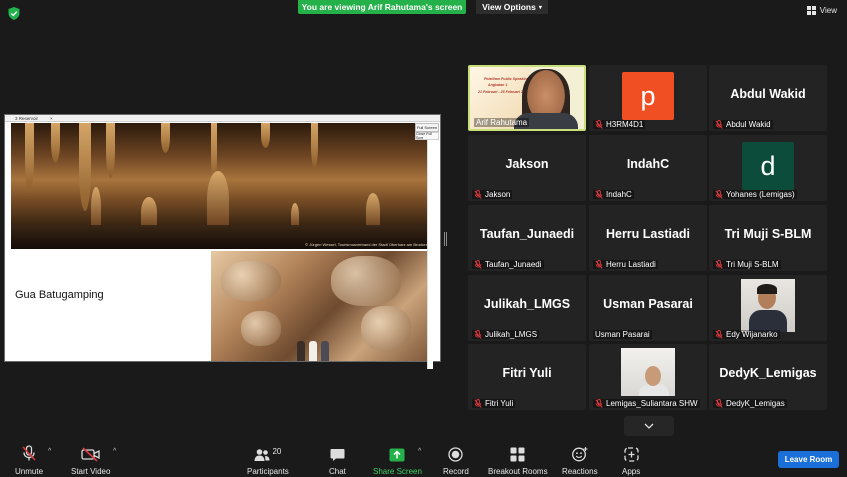 The width and height of the screenshot is (847, 477). I want to click on record-button: Record, so click(456, 460).